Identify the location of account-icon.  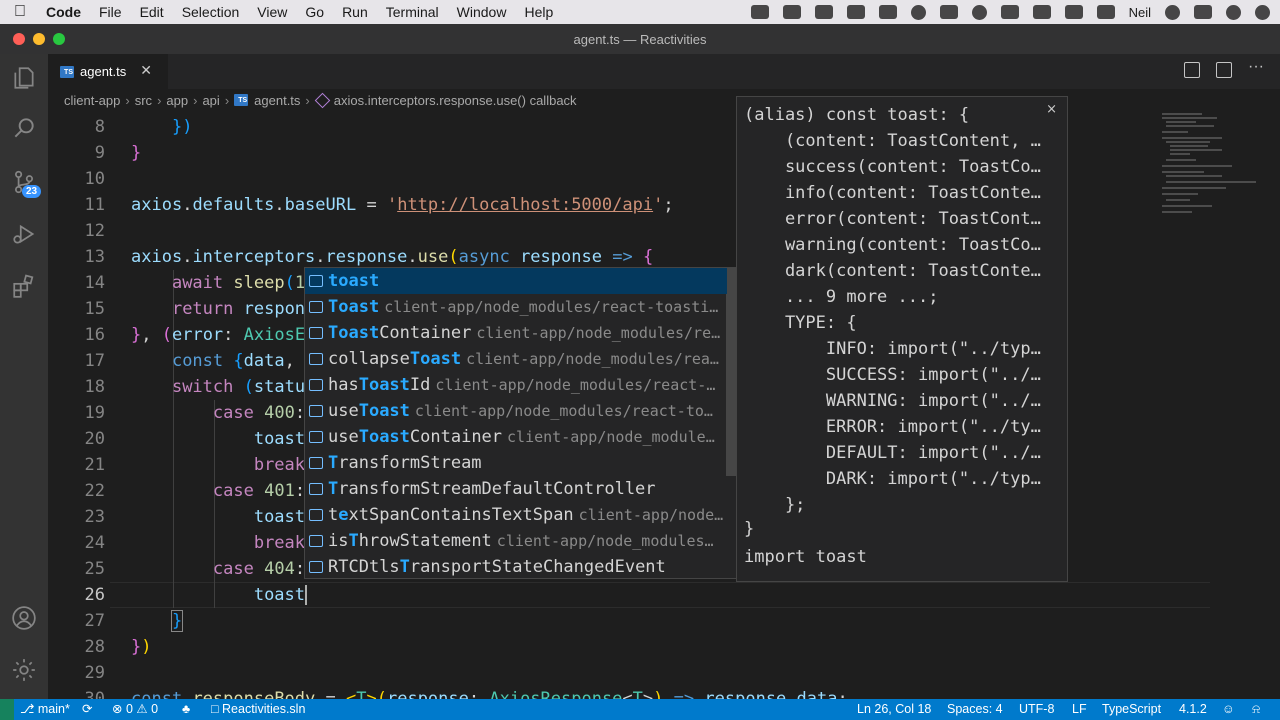
(24, 618).